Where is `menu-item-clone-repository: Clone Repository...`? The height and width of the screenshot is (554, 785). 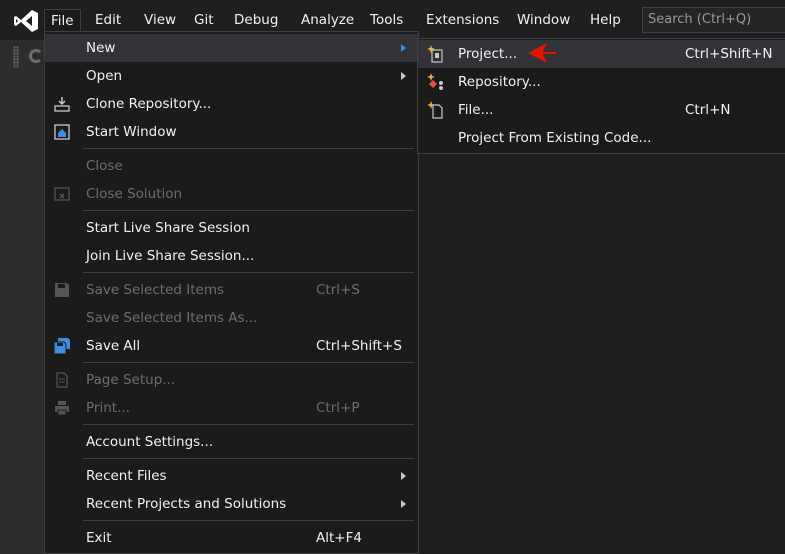 menu-item-clone-repository: Clone Repository... is located at coordinates (231, 104).